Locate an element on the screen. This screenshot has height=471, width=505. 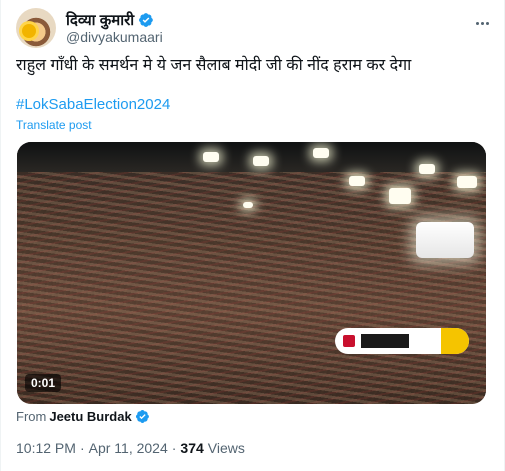
author-avatar is located at coordinates (36, 28).